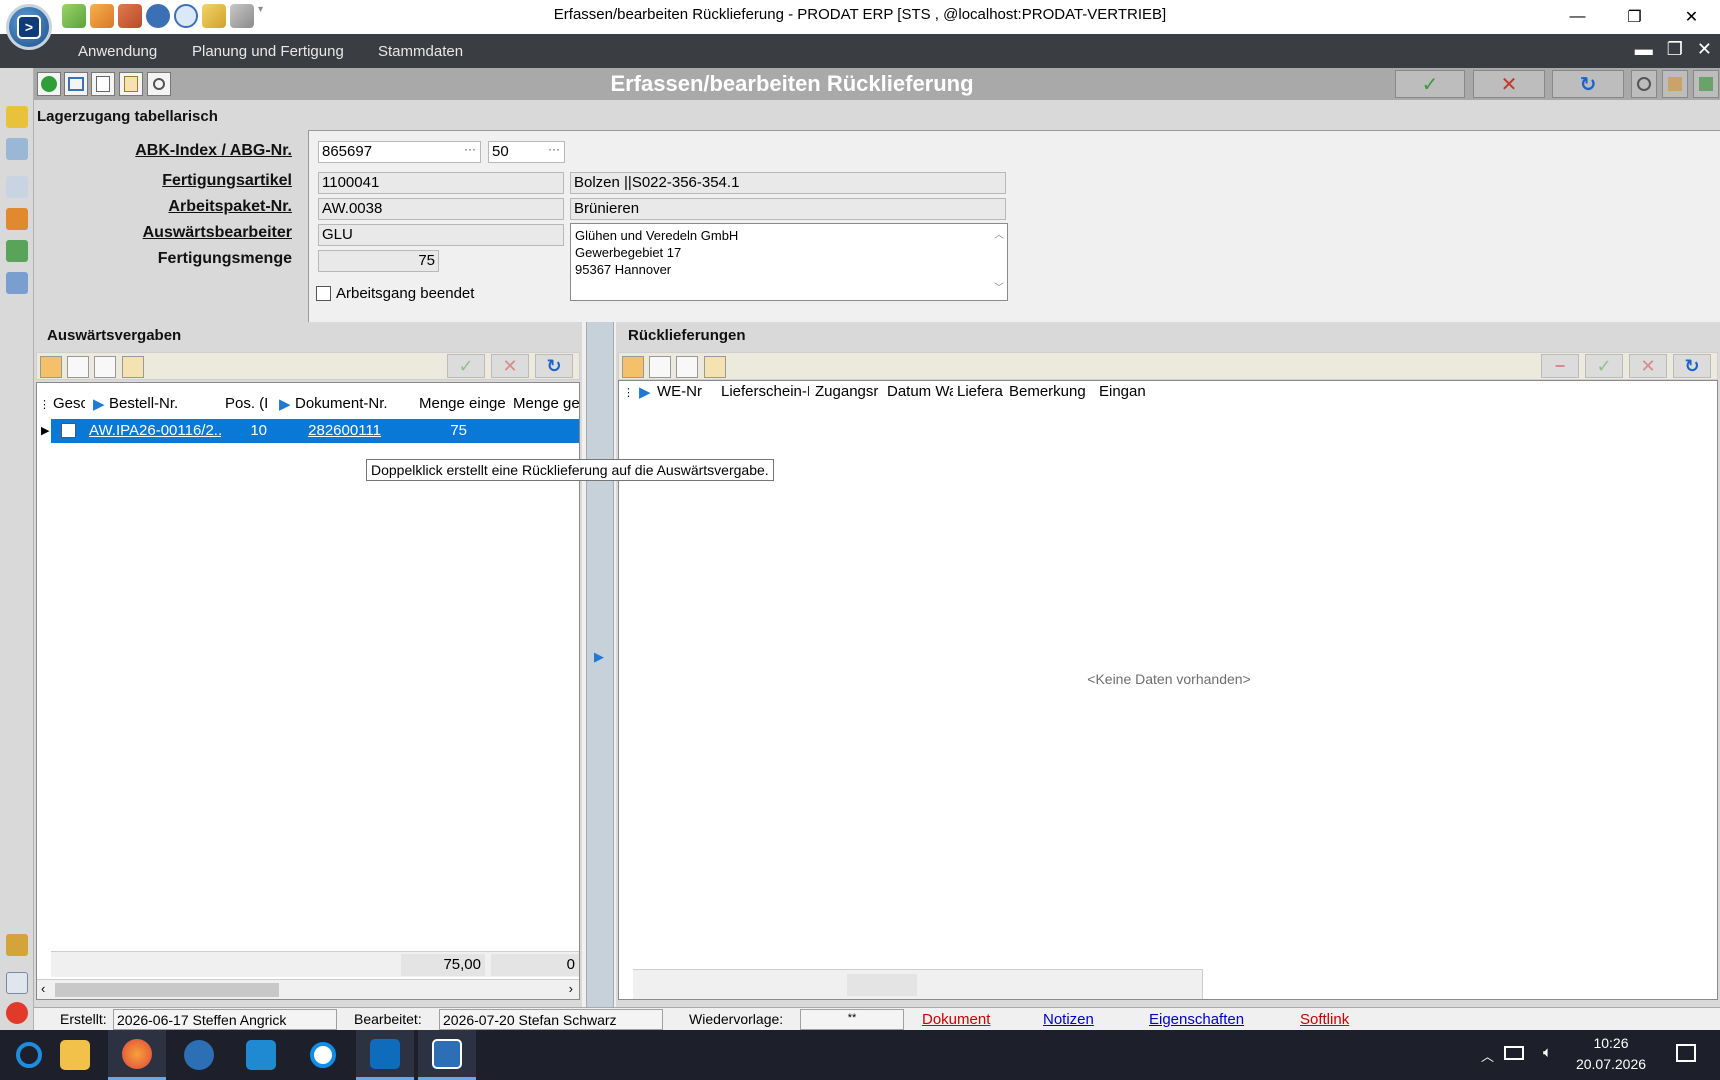  What do you see at coordinates (1577, 17) in the screenshot?
I see `minimize-button: —` at bounding box center [1577, 17].